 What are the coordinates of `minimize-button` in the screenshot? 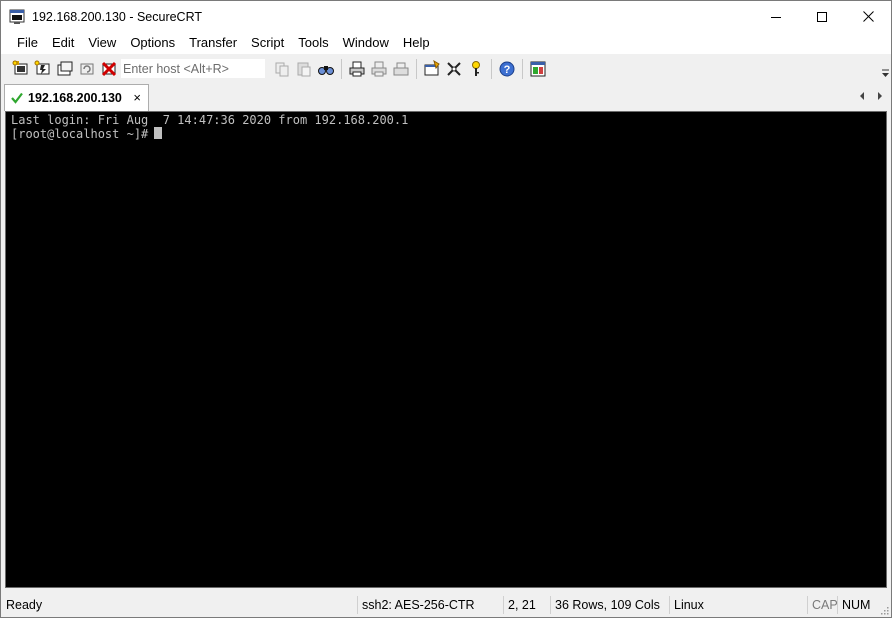 It's located at (776, 16).